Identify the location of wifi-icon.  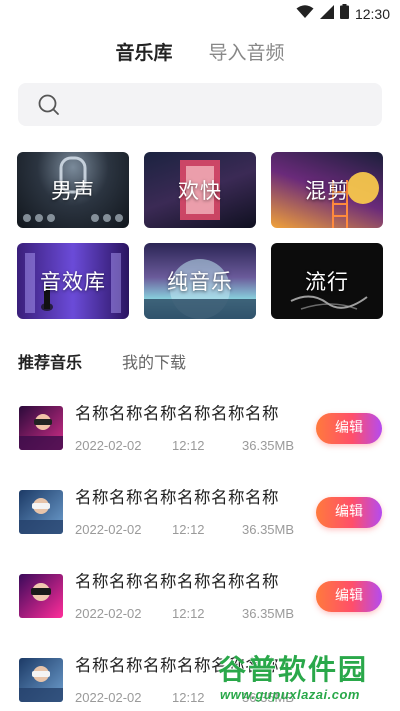
(305, 13).